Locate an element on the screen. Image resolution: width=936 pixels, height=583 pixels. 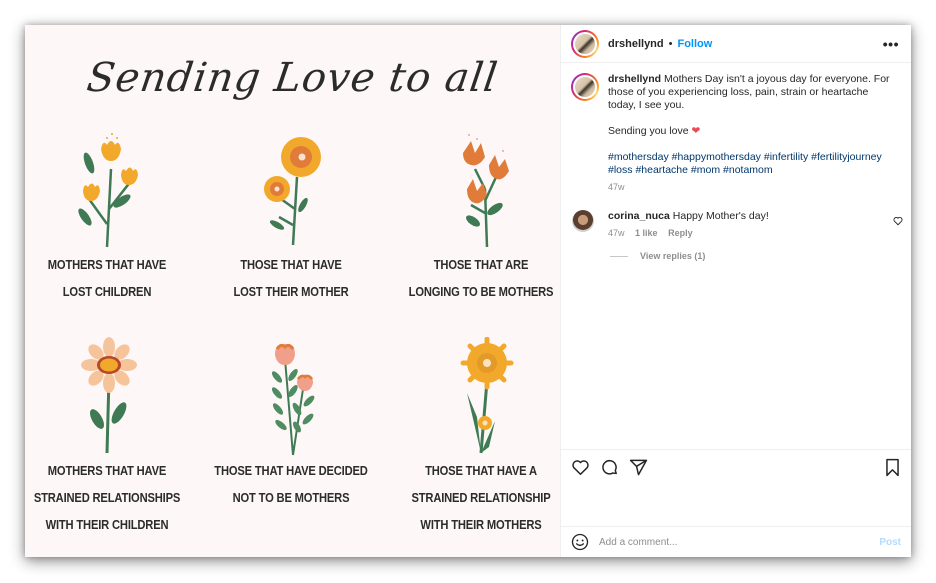
author-username: drshellynd is located at coordinates (636, 44).